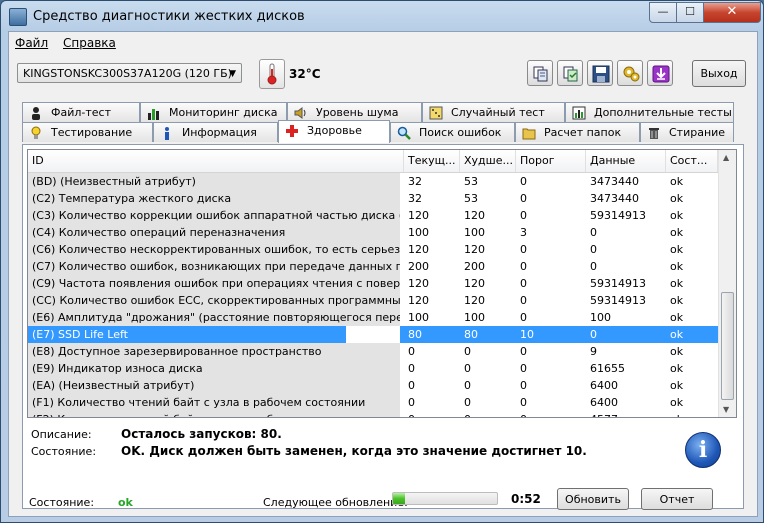 Image resolution: width=764 pixels, height=523 pixels. I want to click on cell-id: (C2) Температура жесткого диска, so click(214, 198).